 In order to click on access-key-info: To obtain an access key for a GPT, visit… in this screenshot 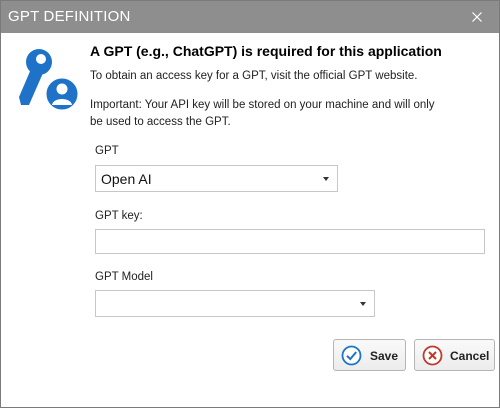, I will do `click(254, 76)`.